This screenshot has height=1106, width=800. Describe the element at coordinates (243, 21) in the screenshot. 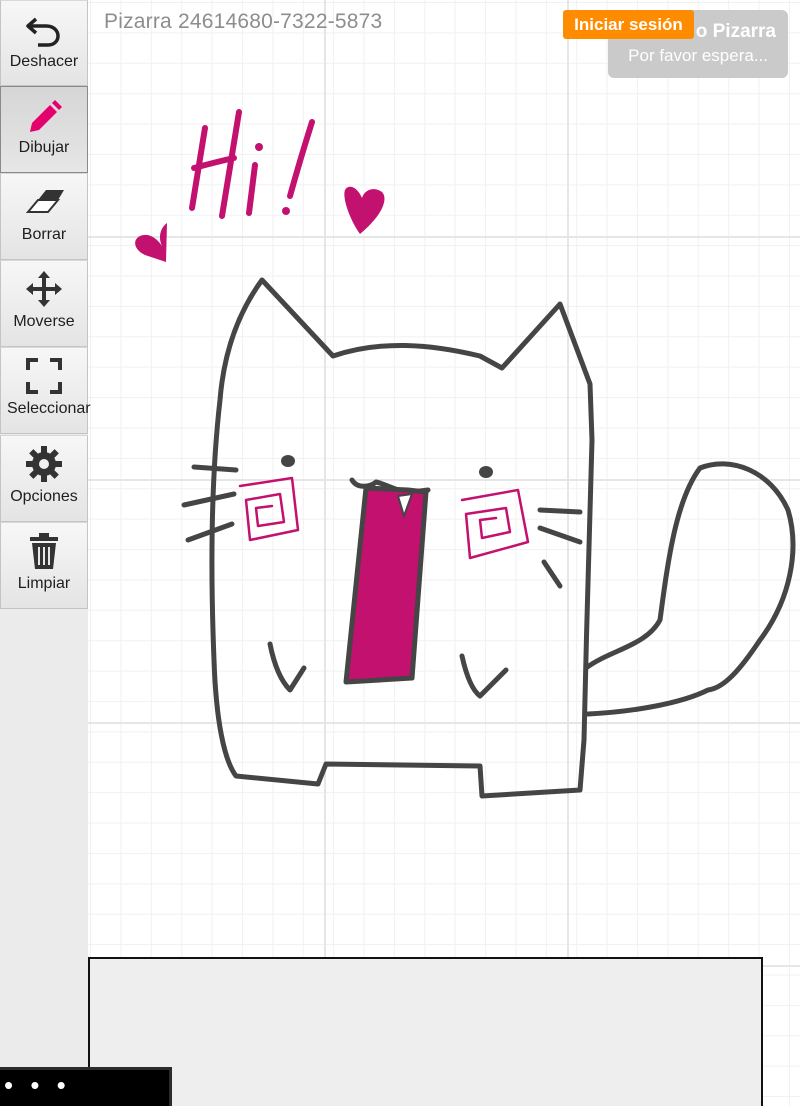

I see `board-title: Pizarra 24614680-7322-5873` at that location.